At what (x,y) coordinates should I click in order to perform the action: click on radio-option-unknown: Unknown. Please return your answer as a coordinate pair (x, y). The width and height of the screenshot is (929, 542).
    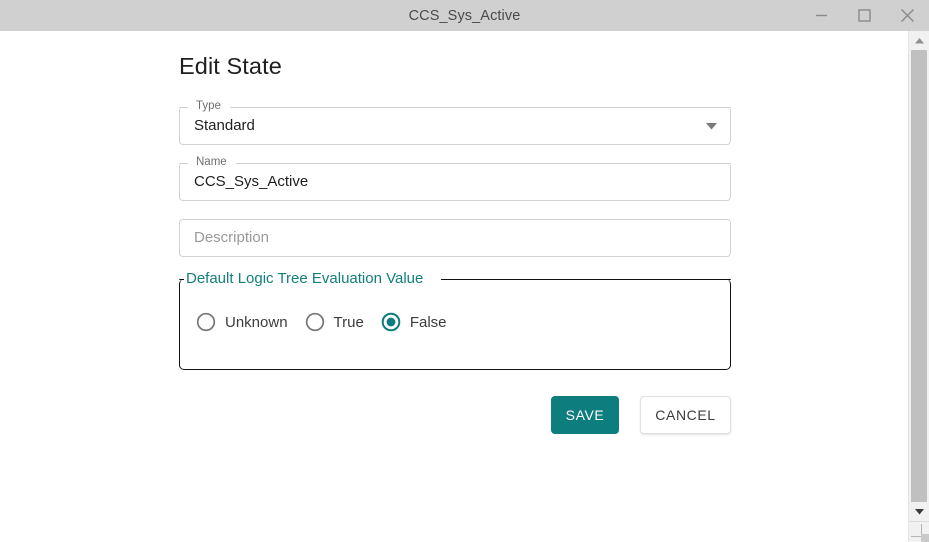
    Looking at the image, I should click on (242, 322).